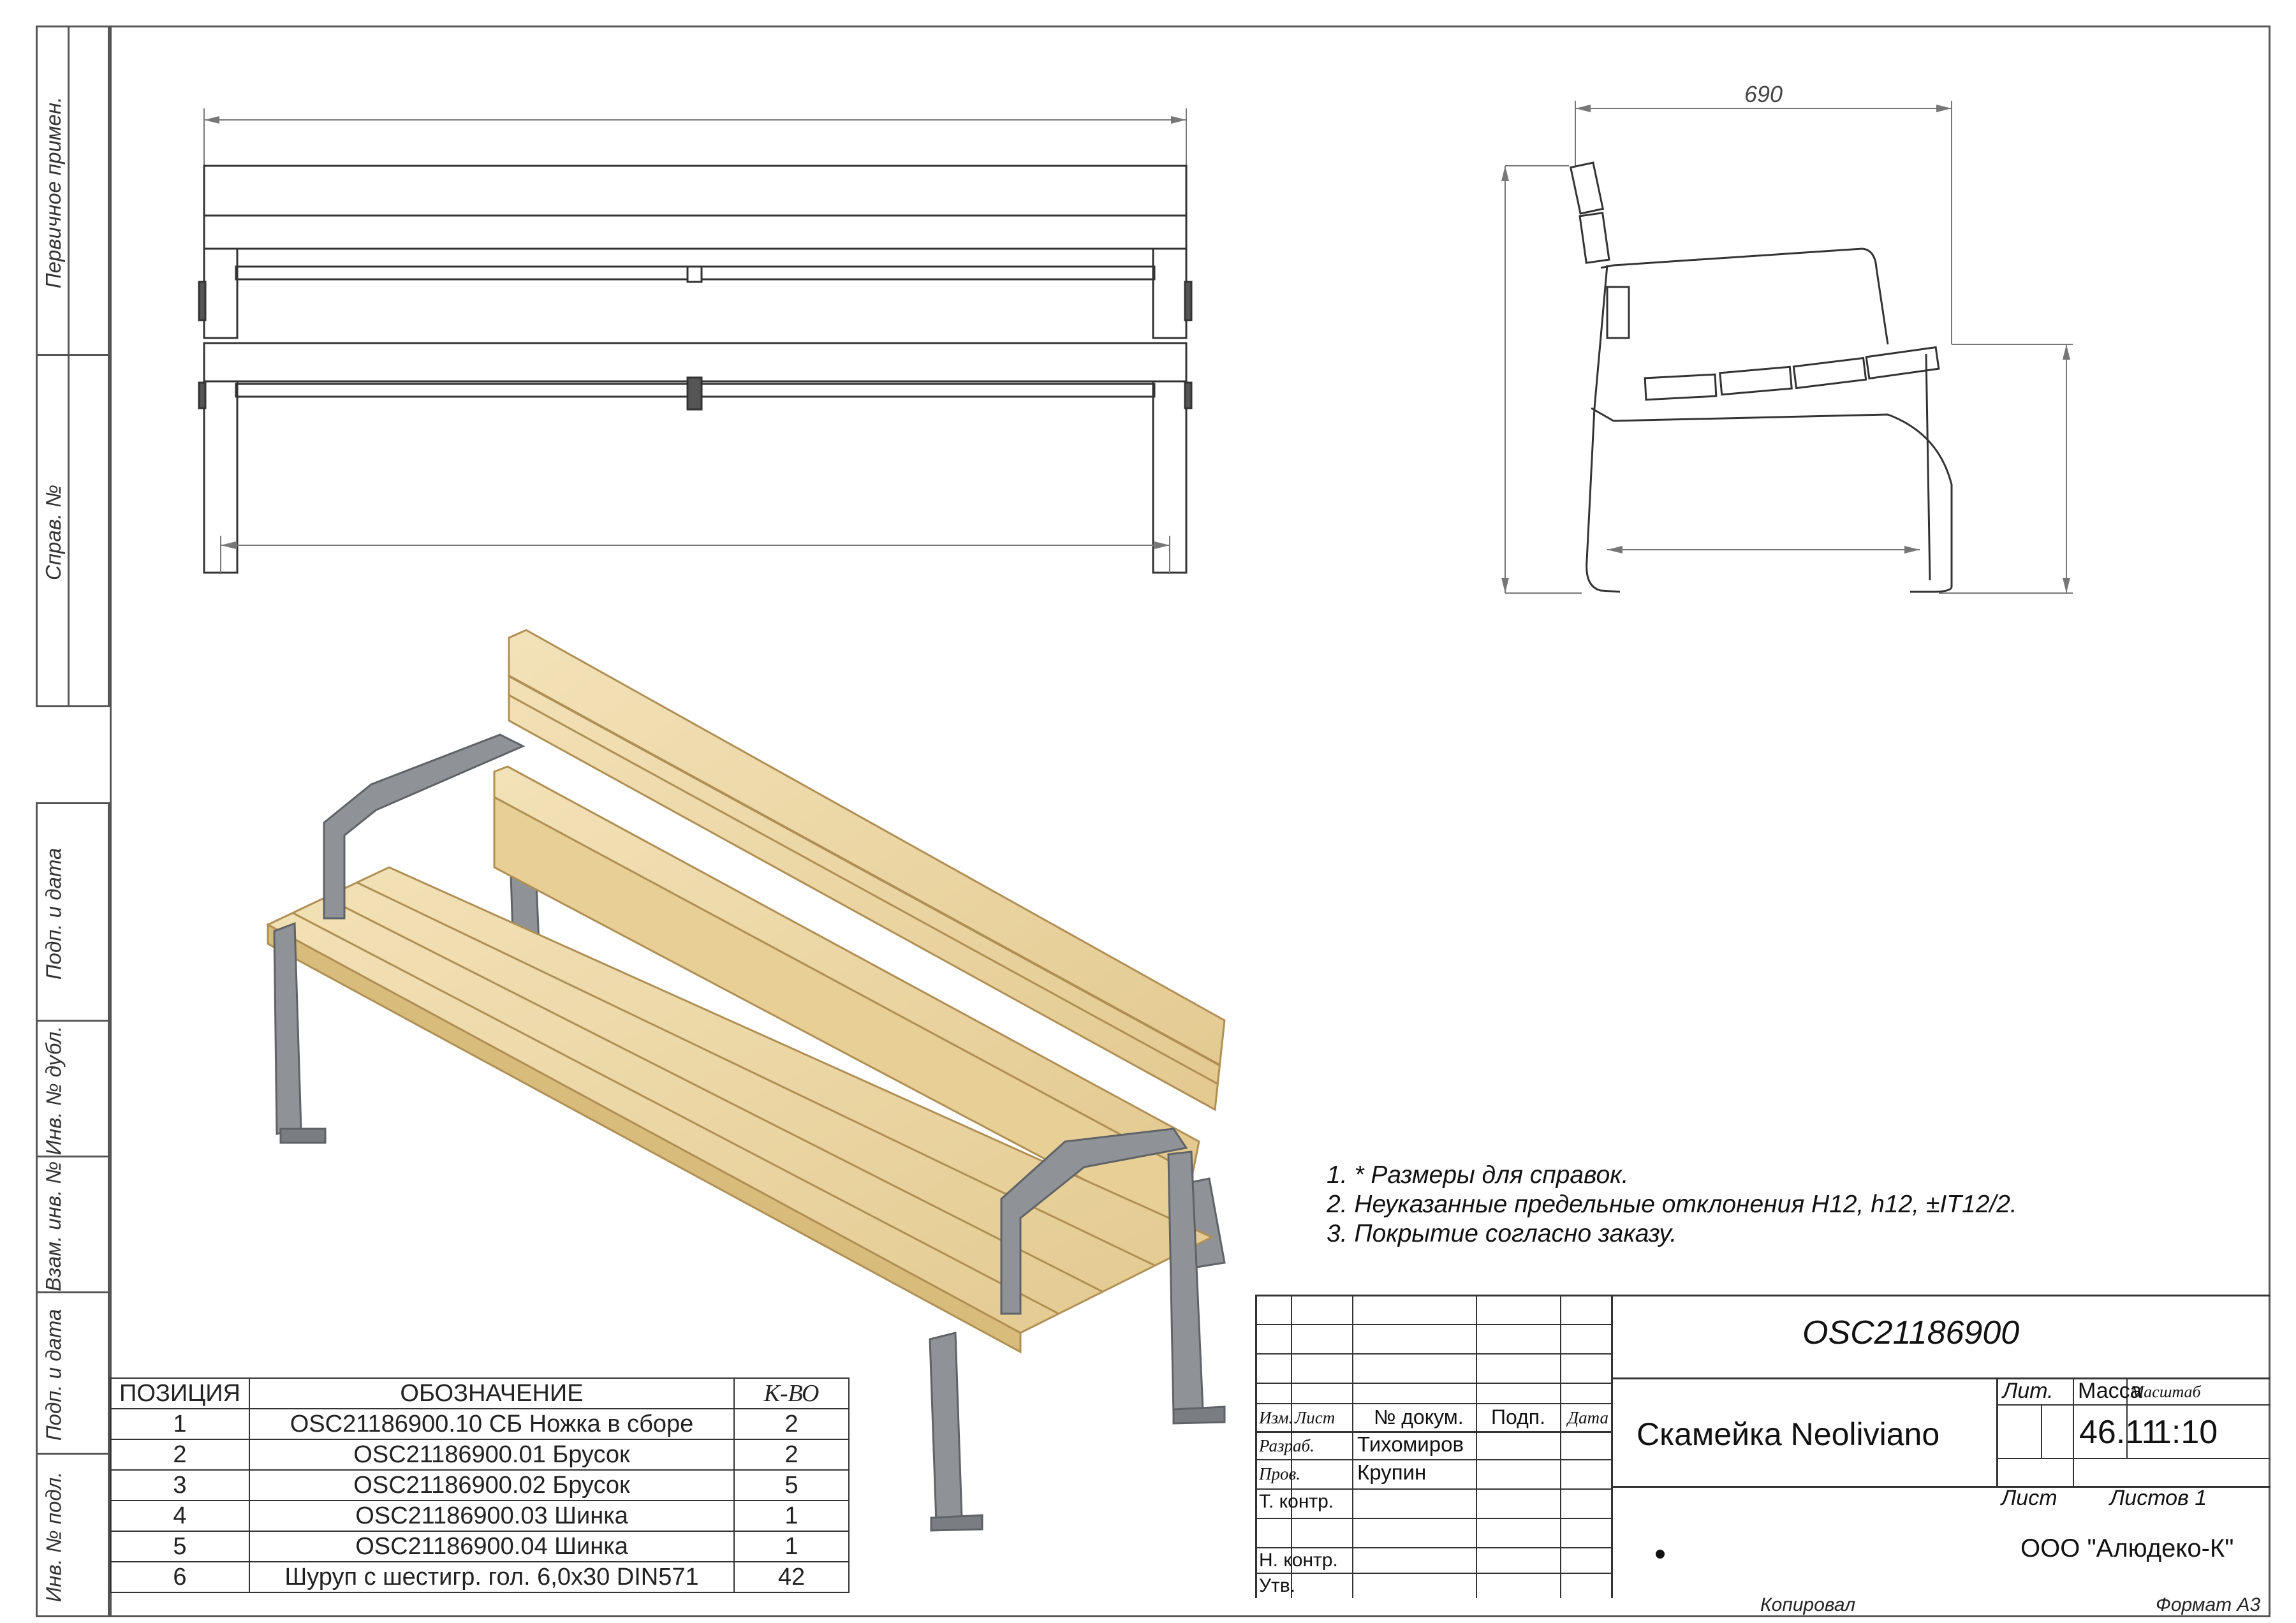 The height and width of the screenshot is (1623, 2296). Describe the element at coordinates (53, 1537) in the screenshot. I see `side-label: Инв. № подл.` at that location.